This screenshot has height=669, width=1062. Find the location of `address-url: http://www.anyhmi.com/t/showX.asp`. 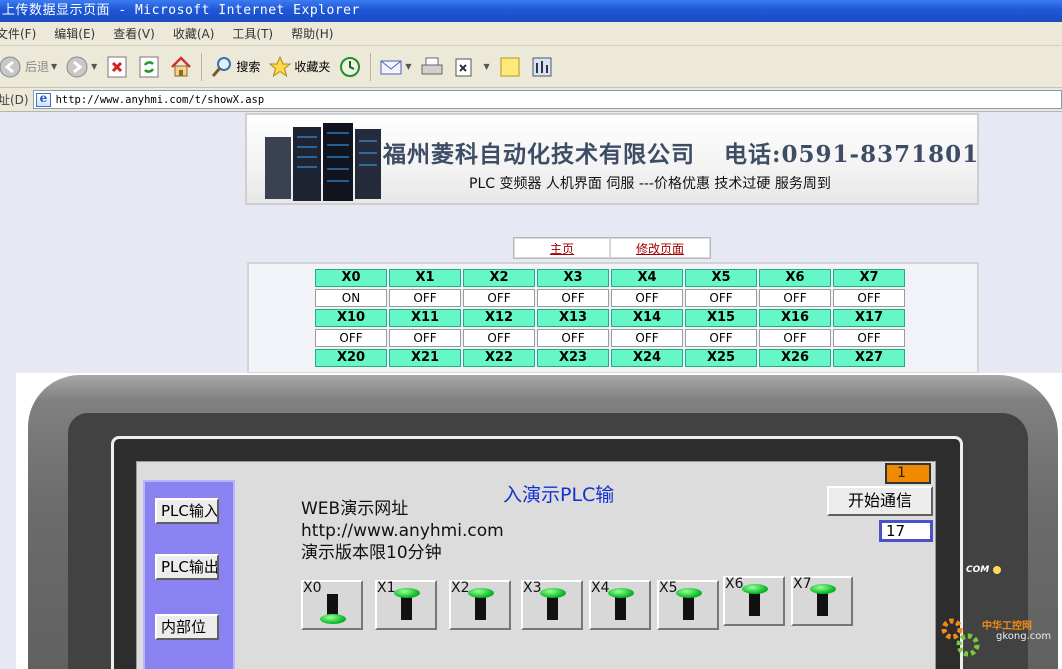

address-url: http://www.anyhmi.com/t/showX.asp is located at coordinates (160, 99).